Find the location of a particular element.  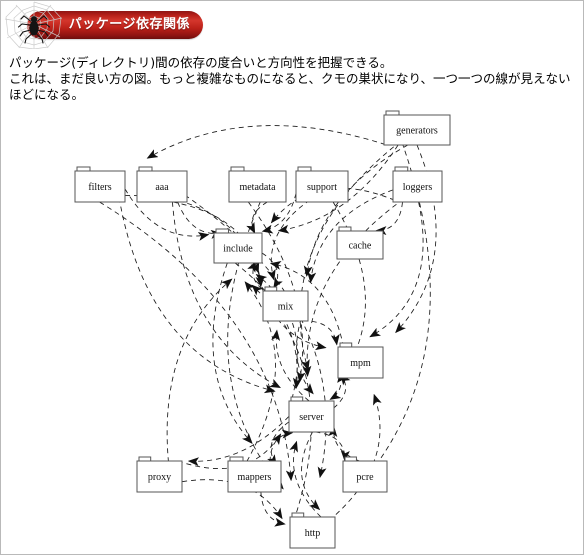

node-label: mpm is located at coordinates (360, 363).